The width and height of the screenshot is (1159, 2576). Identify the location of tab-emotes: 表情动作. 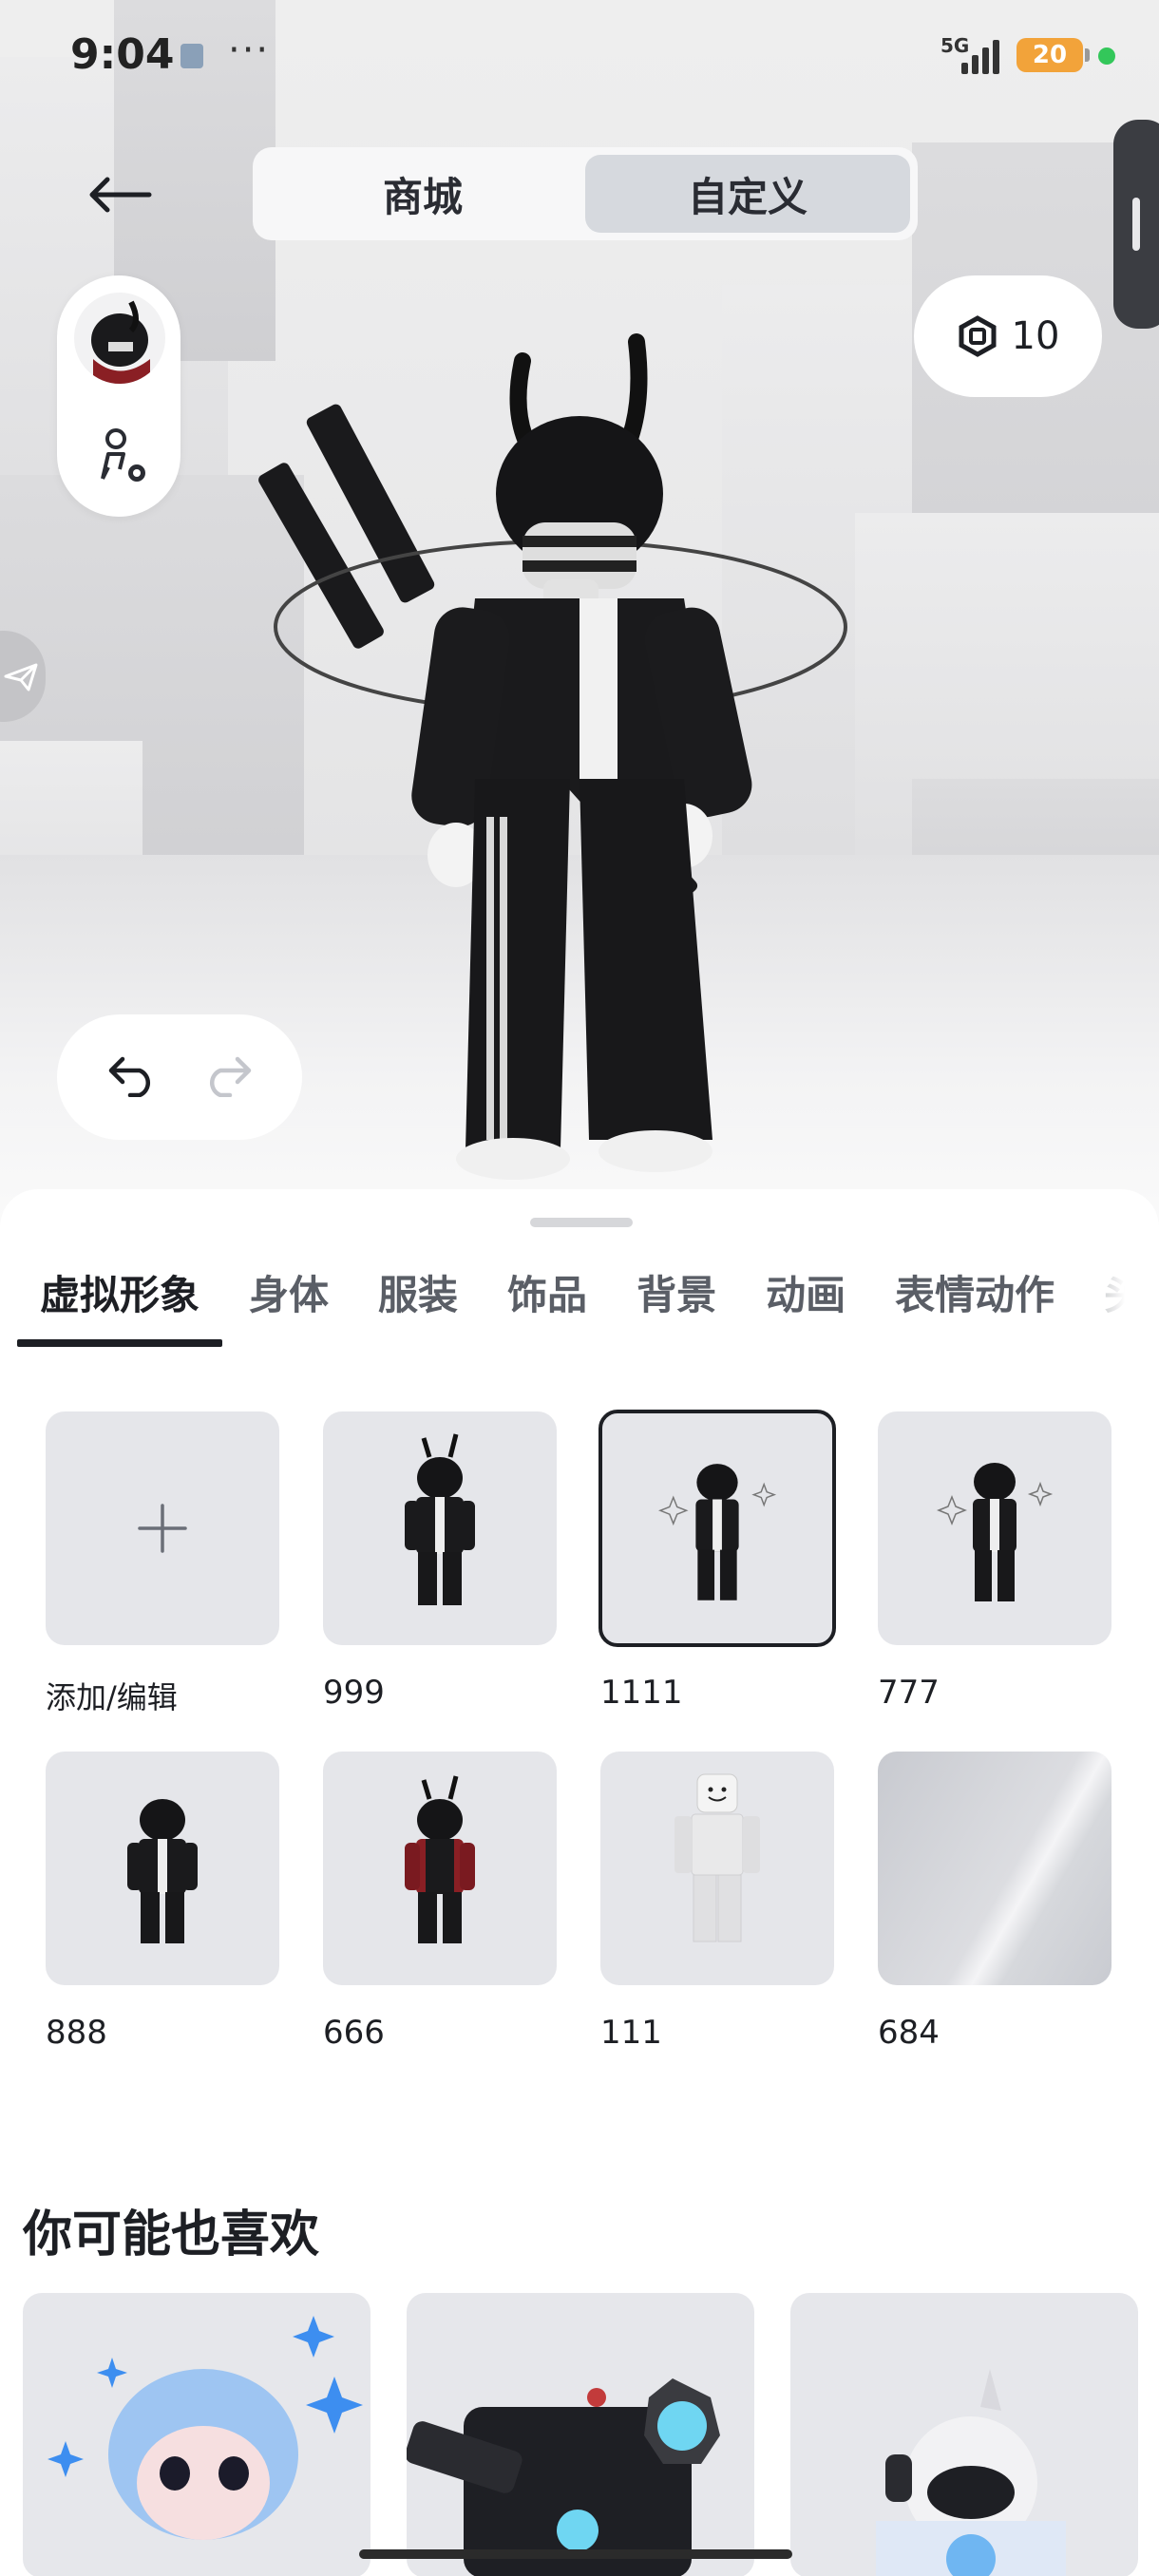
(974, 1306).